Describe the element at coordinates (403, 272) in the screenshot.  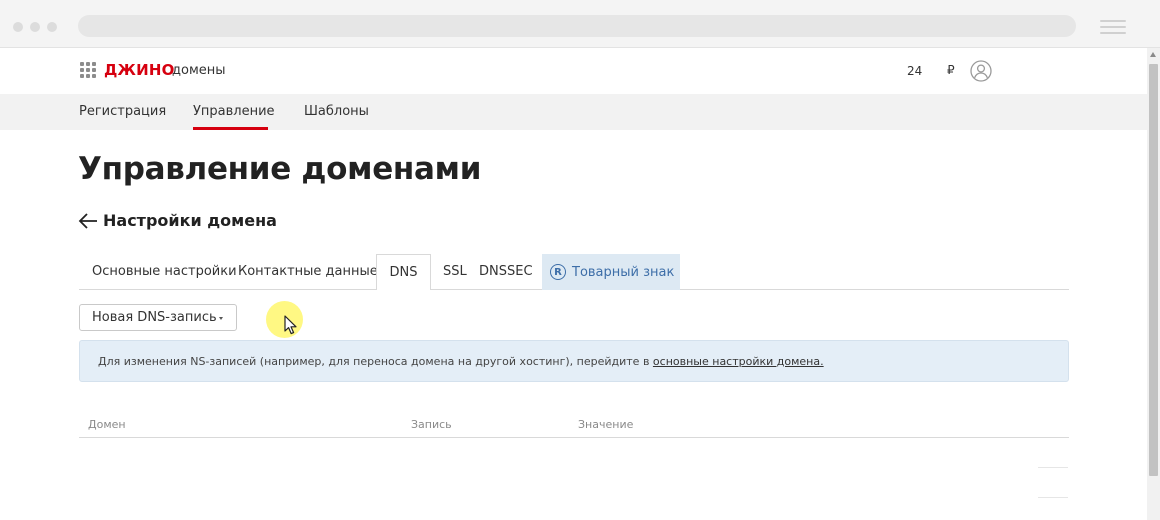
I see `tab-dns: DNS` at that location.